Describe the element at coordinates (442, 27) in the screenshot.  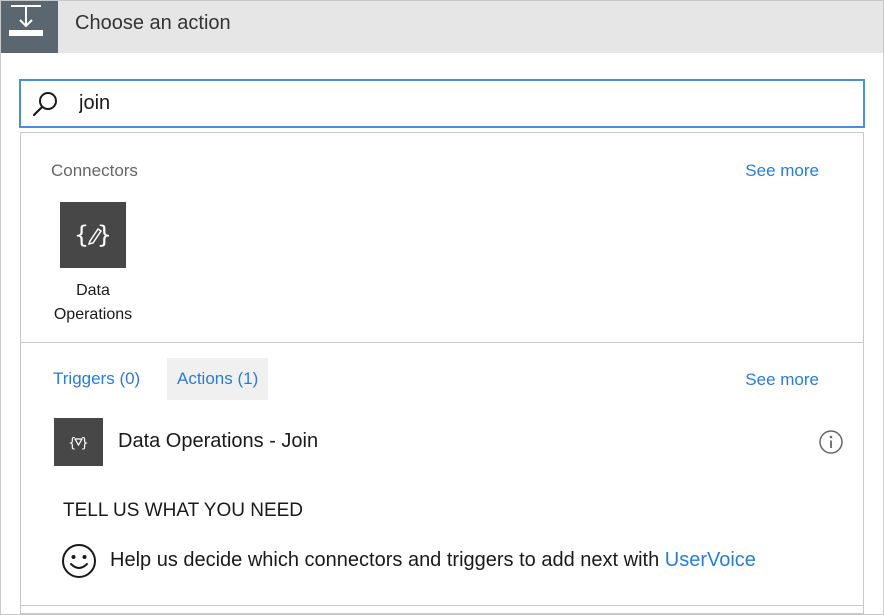
I see `card-header: Choose an action` at that location.